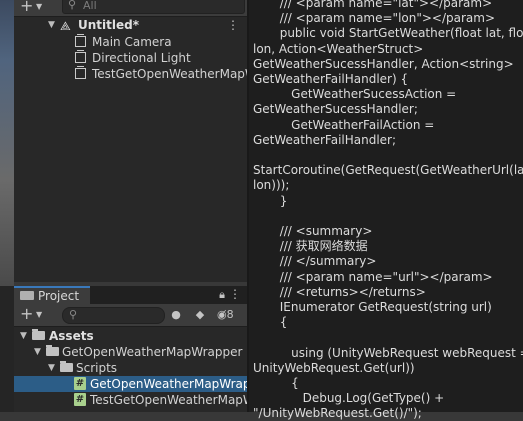 The height and width of the screenshot is (421, 523). I want to click on tree-item-label: GetOpenWeatherMapWrapper, so click(152, 352).